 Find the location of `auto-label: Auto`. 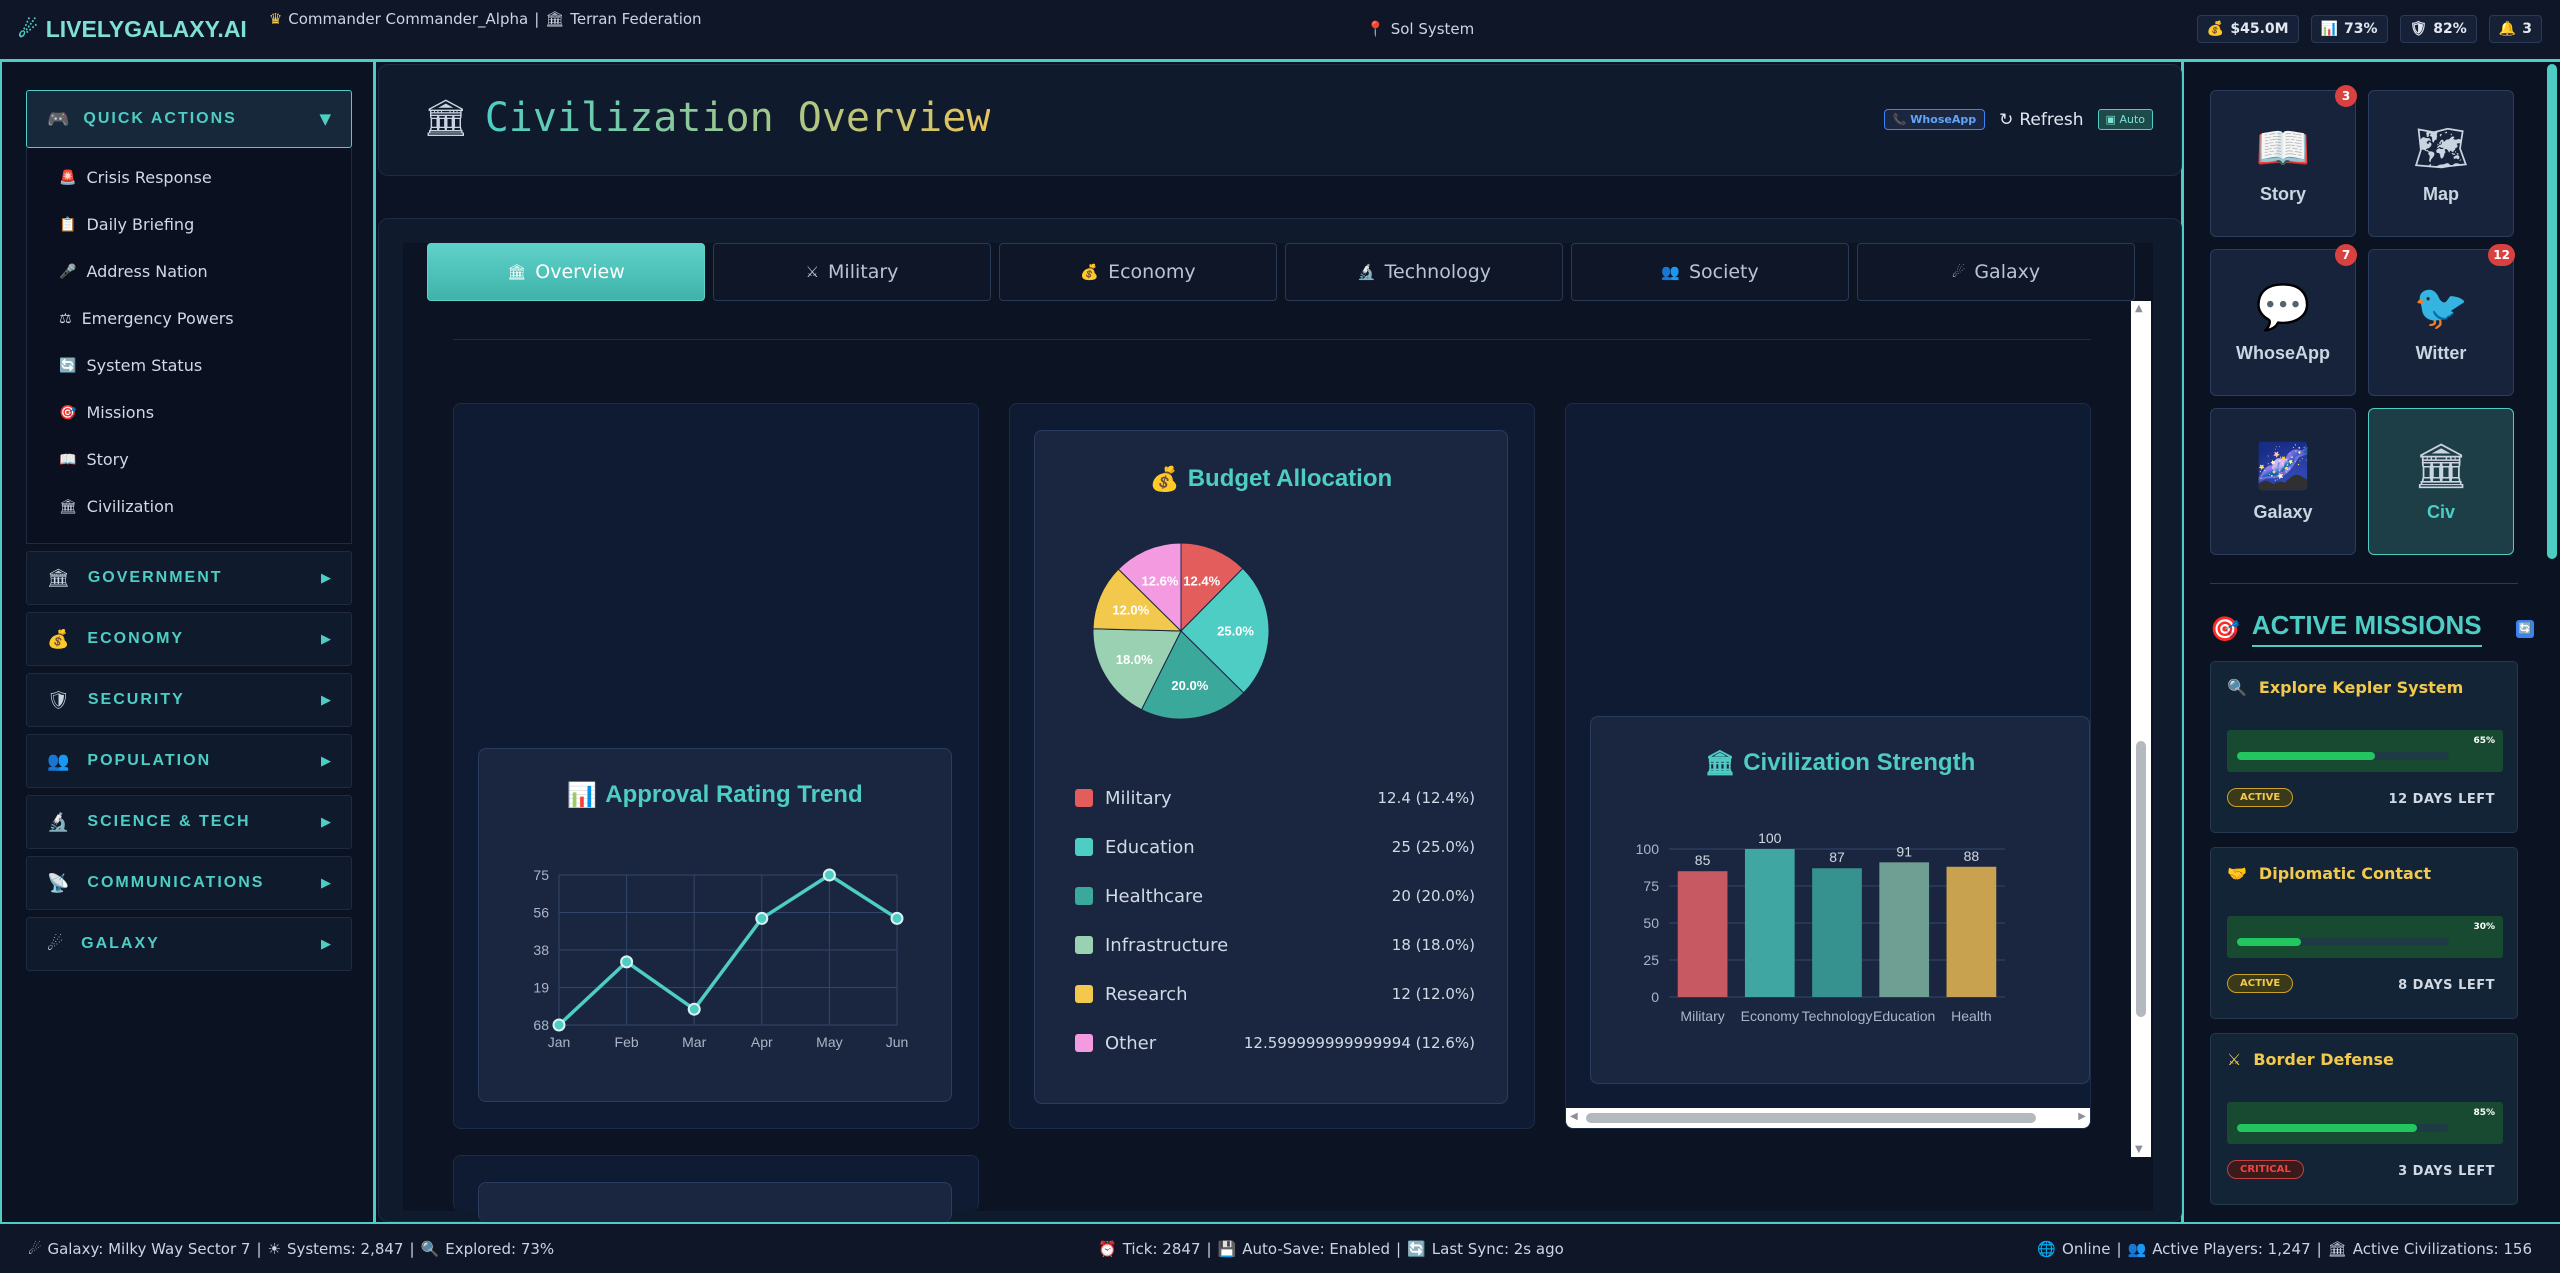

auto-label: Auto is located at coordinates (2132, 119).